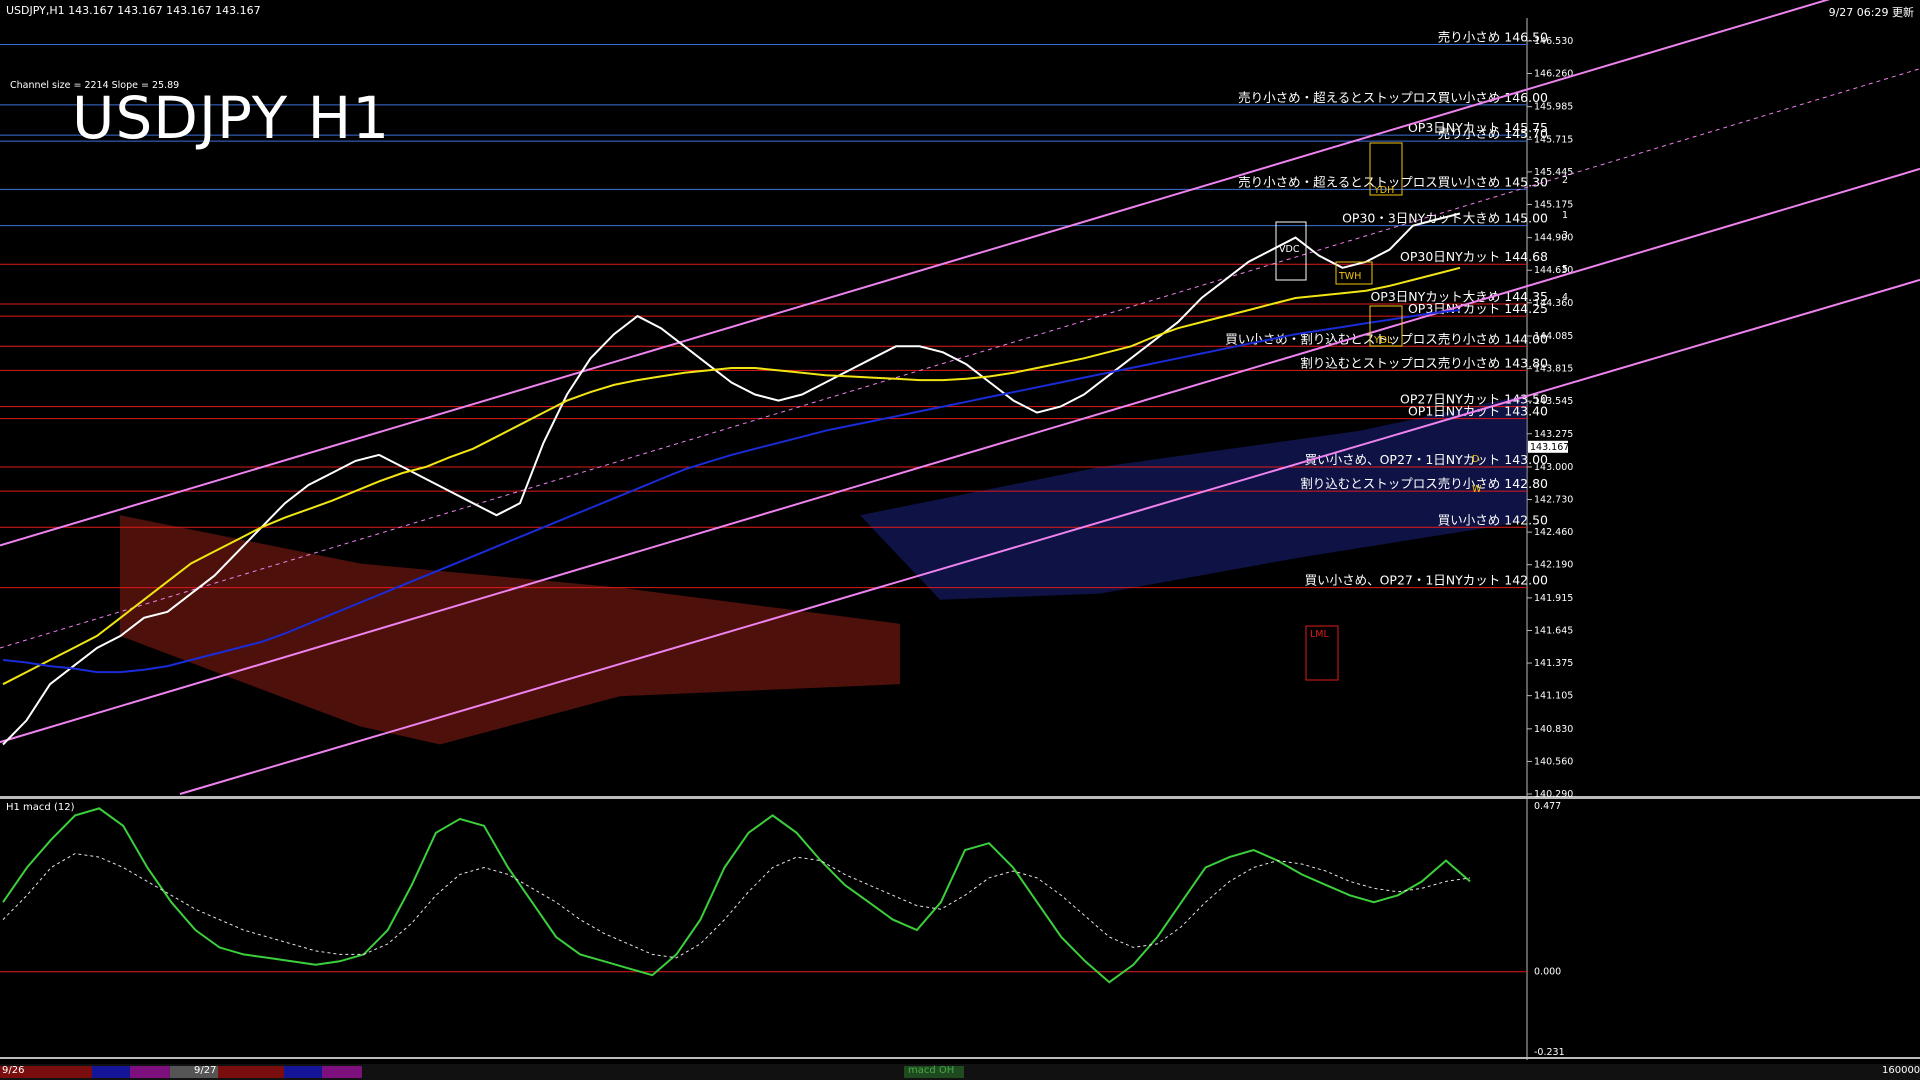  What do you see at coordinates (1871, 12) in the screenshot?
I see `update-time: 9/27 06:29 更新` at bounding box center [1871, 12].